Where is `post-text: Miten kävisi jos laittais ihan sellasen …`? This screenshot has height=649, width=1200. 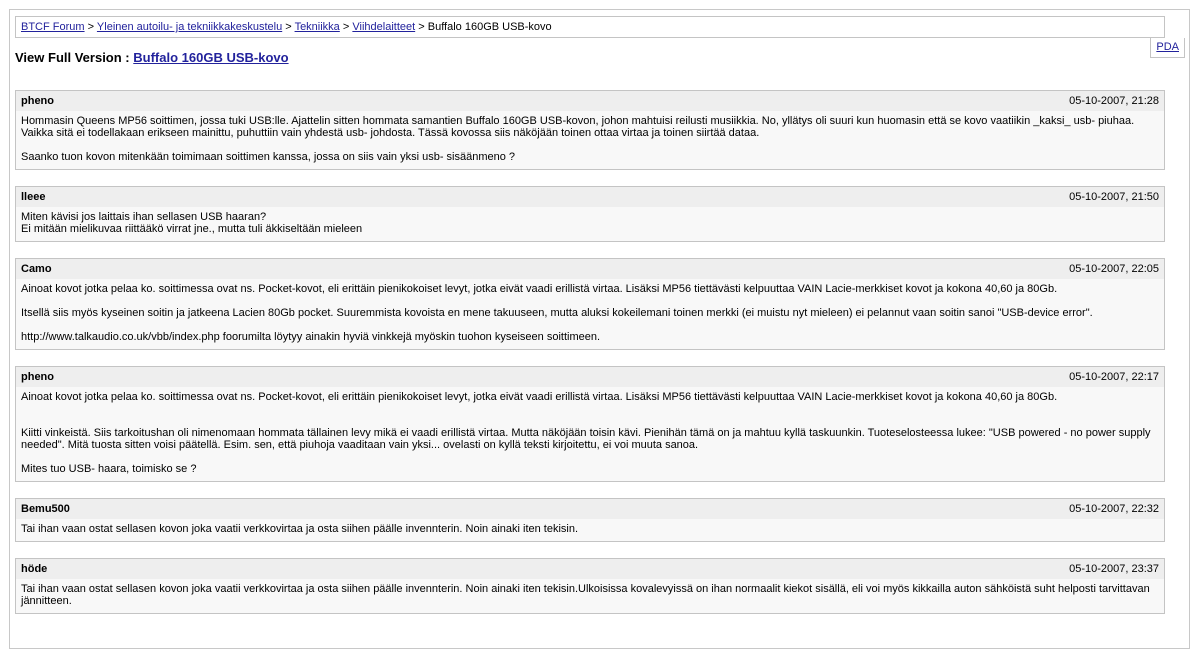 post-text: Miten kävisi jos laittais ihan sellasen … is located at coordinates (192, 223).